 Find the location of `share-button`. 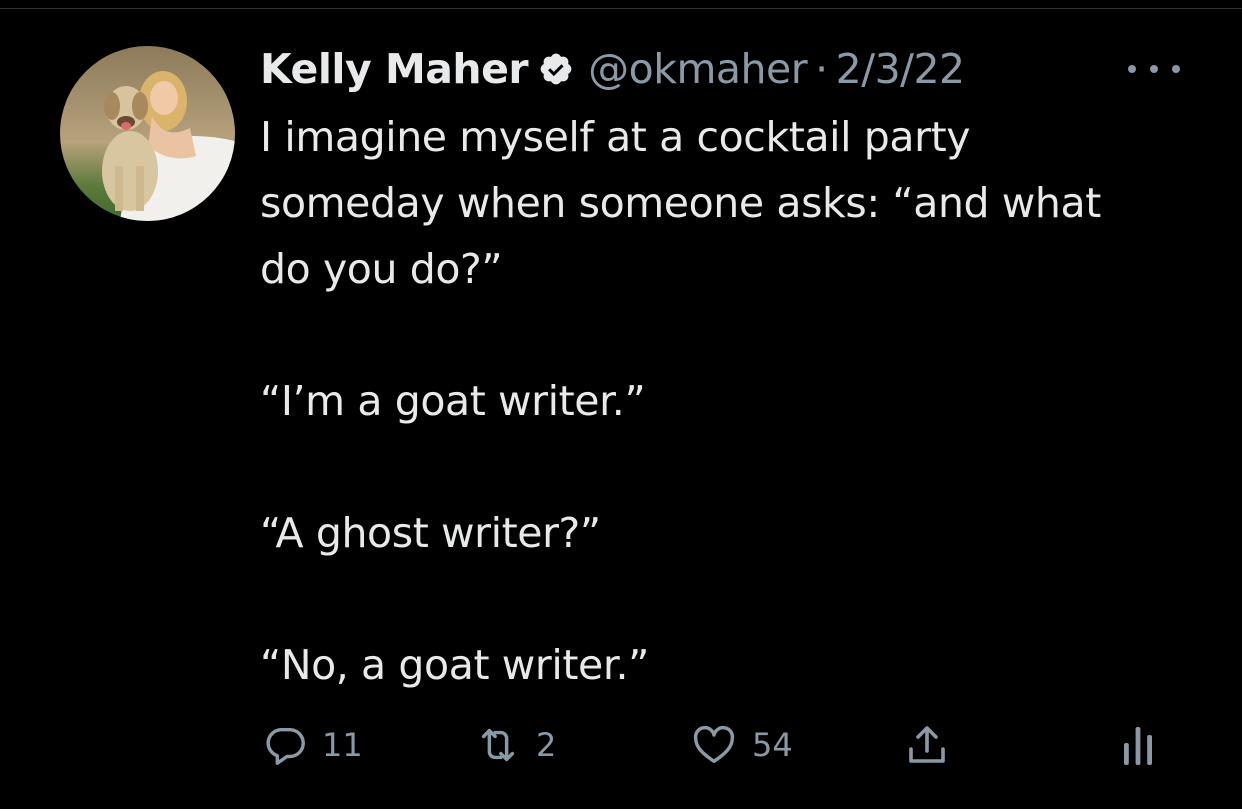

share-button is located at coordinates (927, 745).